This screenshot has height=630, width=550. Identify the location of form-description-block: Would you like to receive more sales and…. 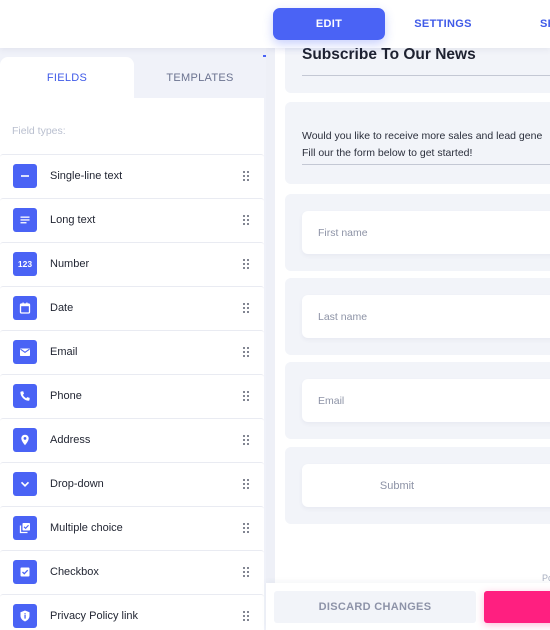
(417, 143).